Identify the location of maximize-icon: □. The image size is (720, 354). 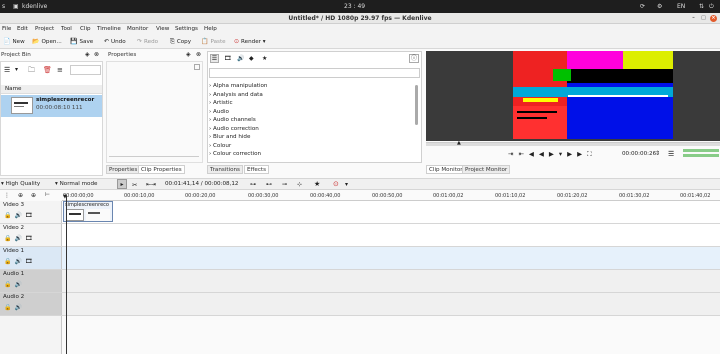
(703, 18).